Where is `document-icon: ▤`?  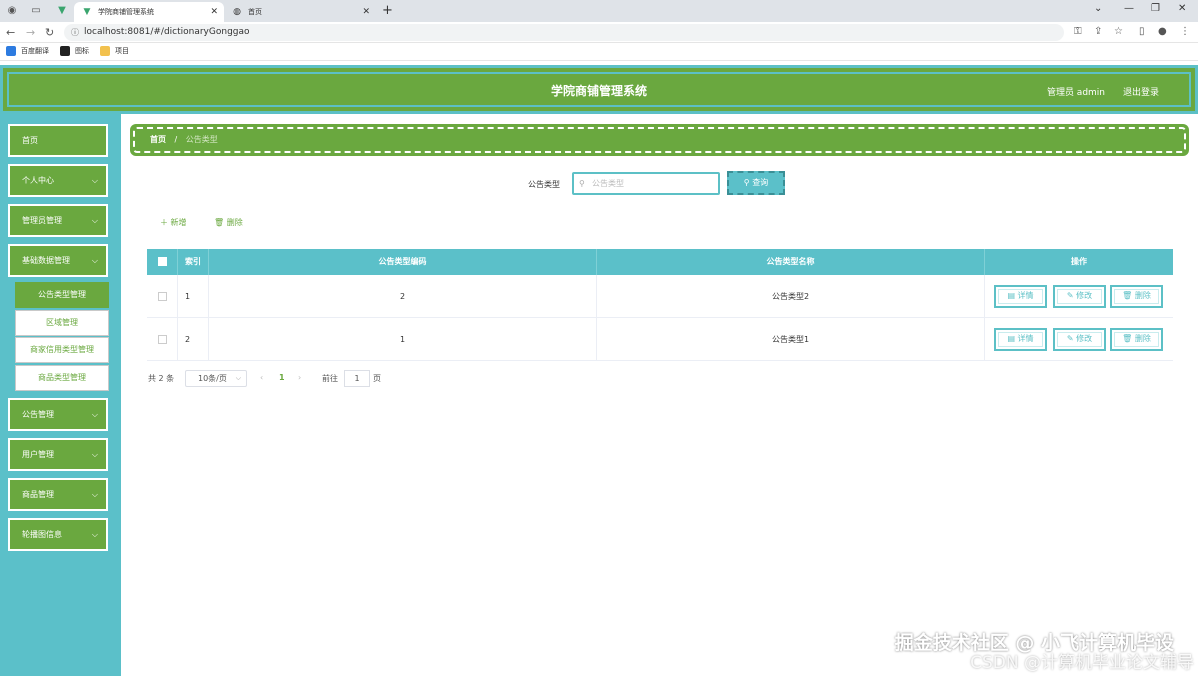 document-icon: ▤ is located at coordinates (1011, 295).